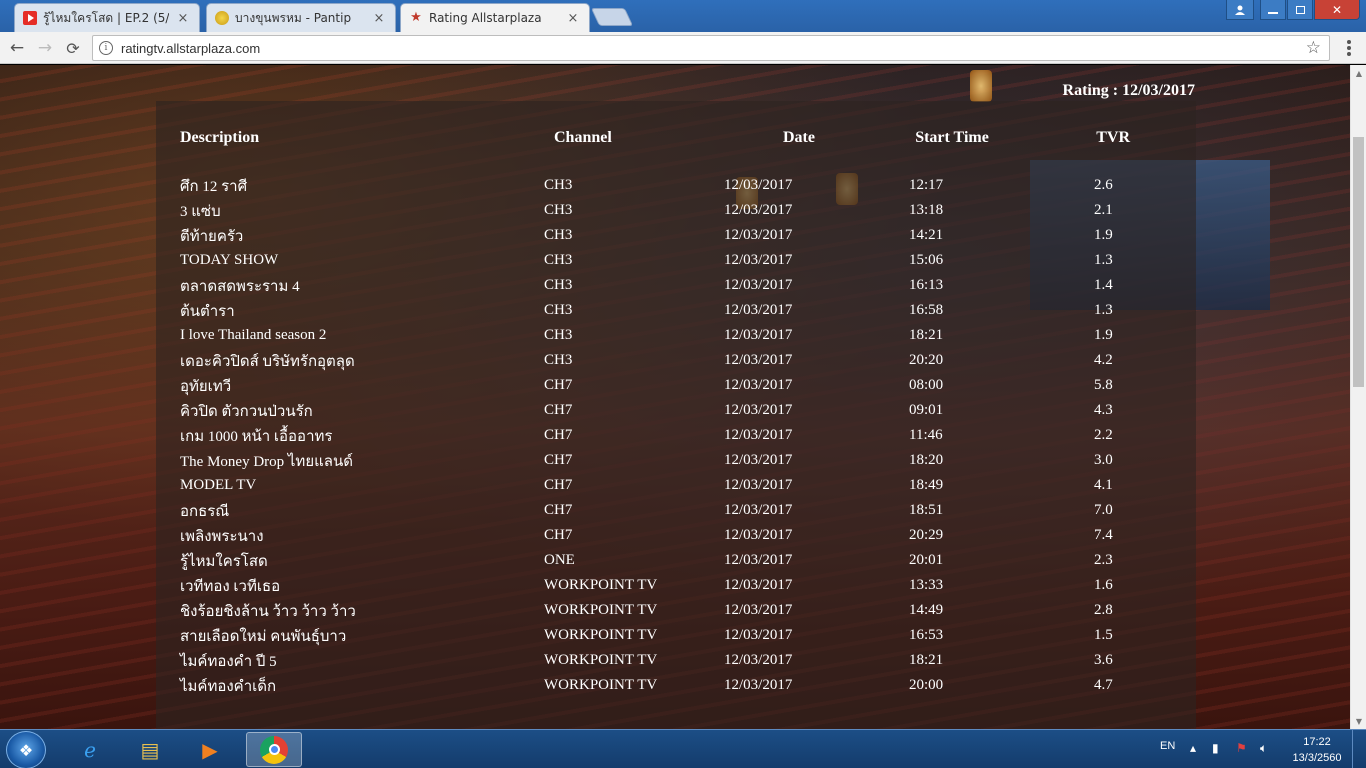  What do you see at coordinates (45, 48) in the screenshot?
I see `forward-button: →` at bounding box center [45, 48].